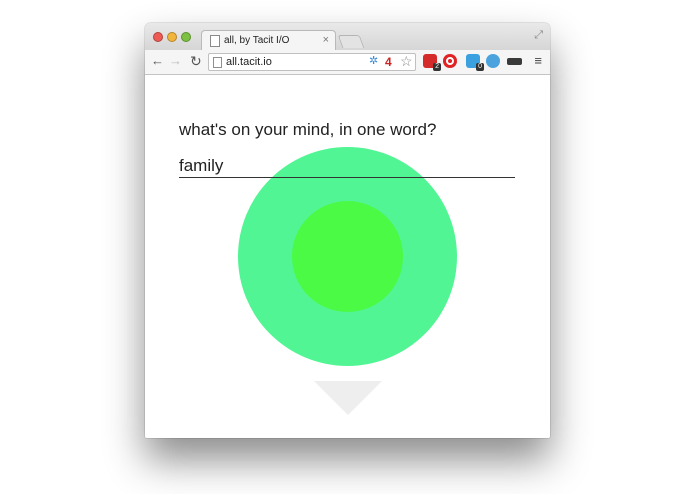 This screenshot has width=695, height=494. Describe the element at coordinates (158, 37) in the screenshot. I see `close-window-button` at that location.